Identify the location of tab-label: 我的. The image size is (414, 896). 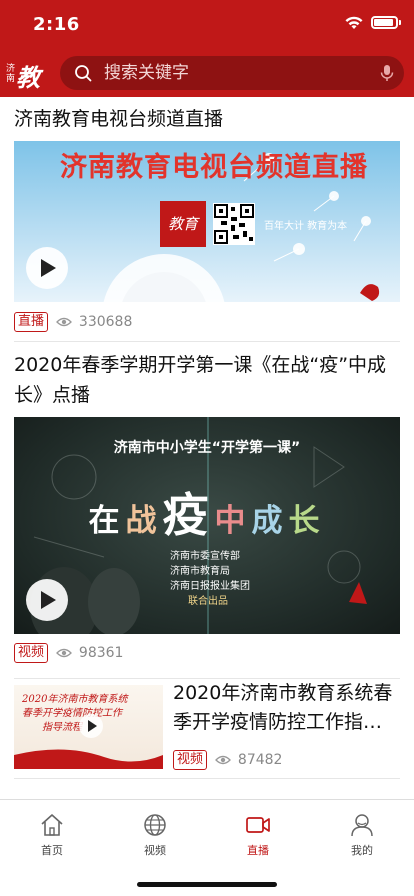
(362, 850).